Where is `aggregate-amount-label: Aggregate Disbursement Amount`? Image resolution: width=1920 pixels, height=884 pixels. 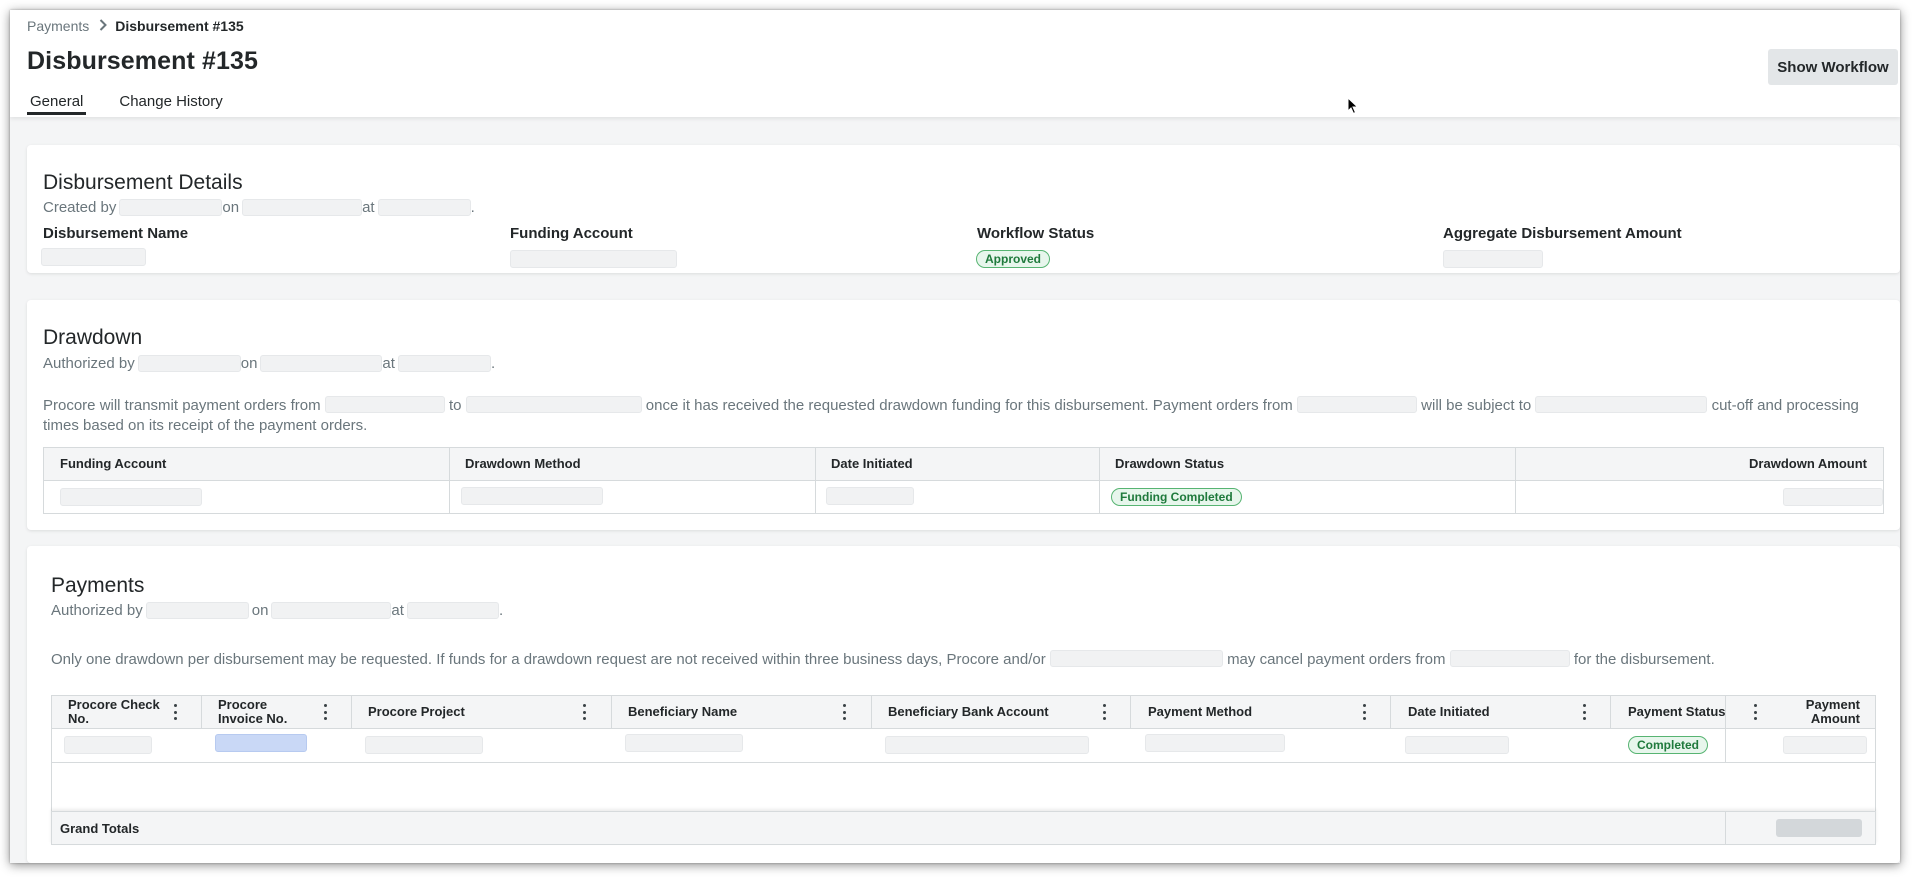
aggregate-amount-label: Aggregate Disbursement Amount is located at coordinates (1562, 233).